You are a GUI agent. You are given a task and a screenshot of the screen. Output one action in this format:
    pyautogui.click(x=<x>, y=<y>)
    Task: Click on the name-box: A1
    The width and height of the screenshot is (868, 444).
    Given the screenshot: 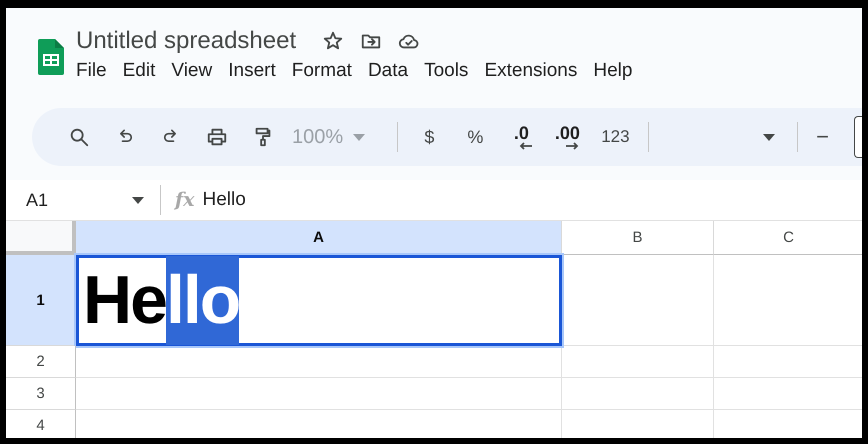 What is the action you would take?
    pyautogui.click(x=37, y=200)
    